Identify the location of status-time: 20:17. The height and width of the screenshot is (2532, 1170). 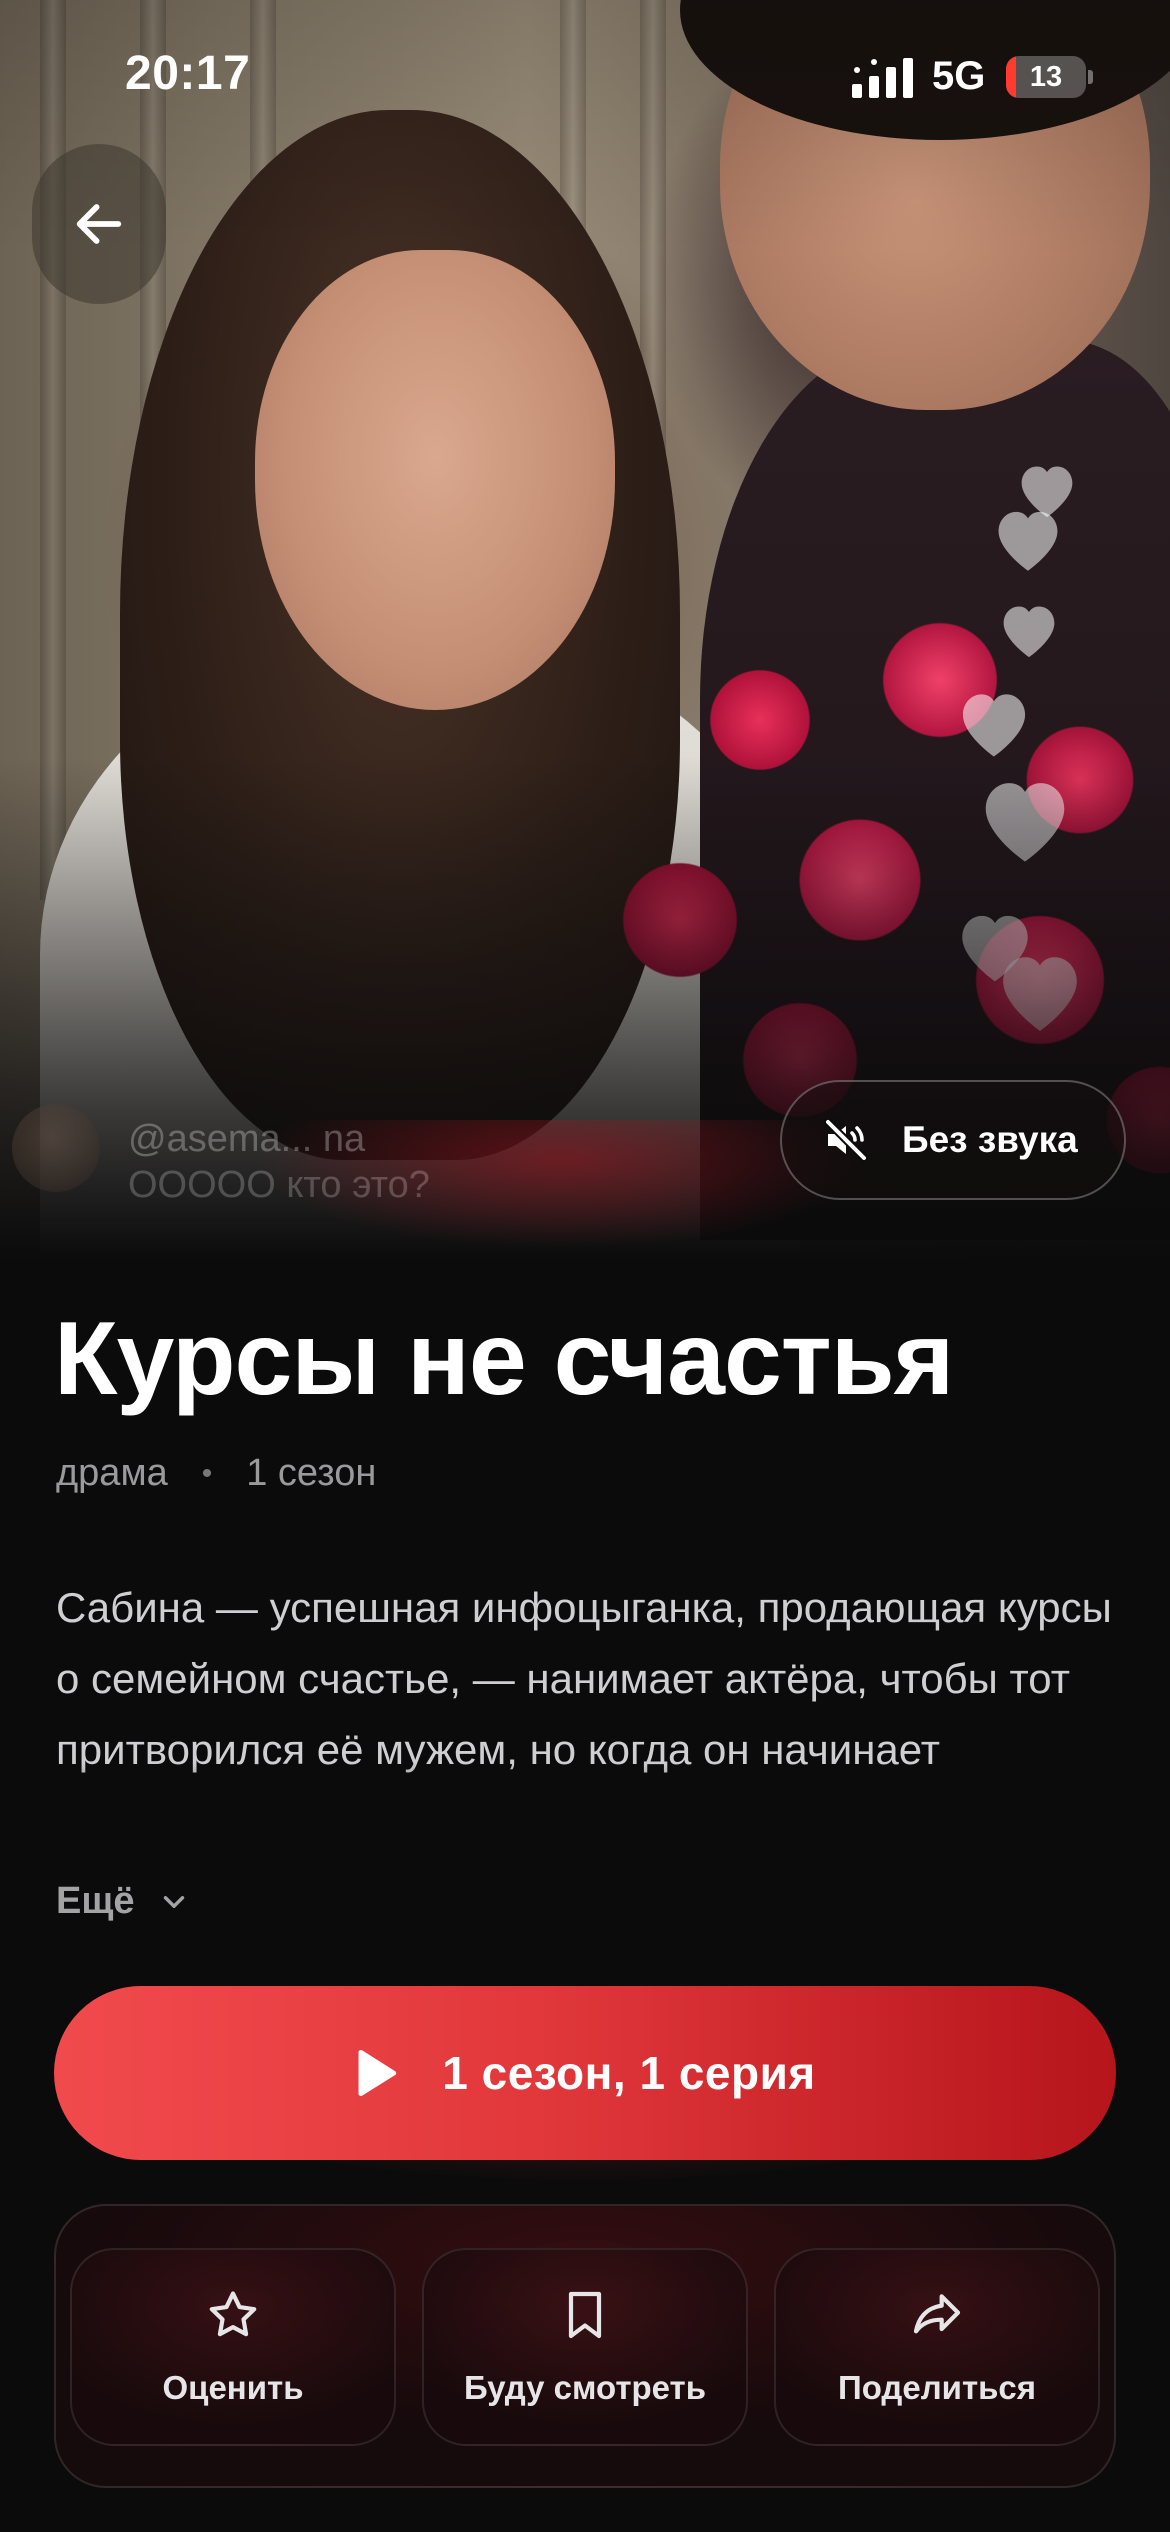
(188, 73).